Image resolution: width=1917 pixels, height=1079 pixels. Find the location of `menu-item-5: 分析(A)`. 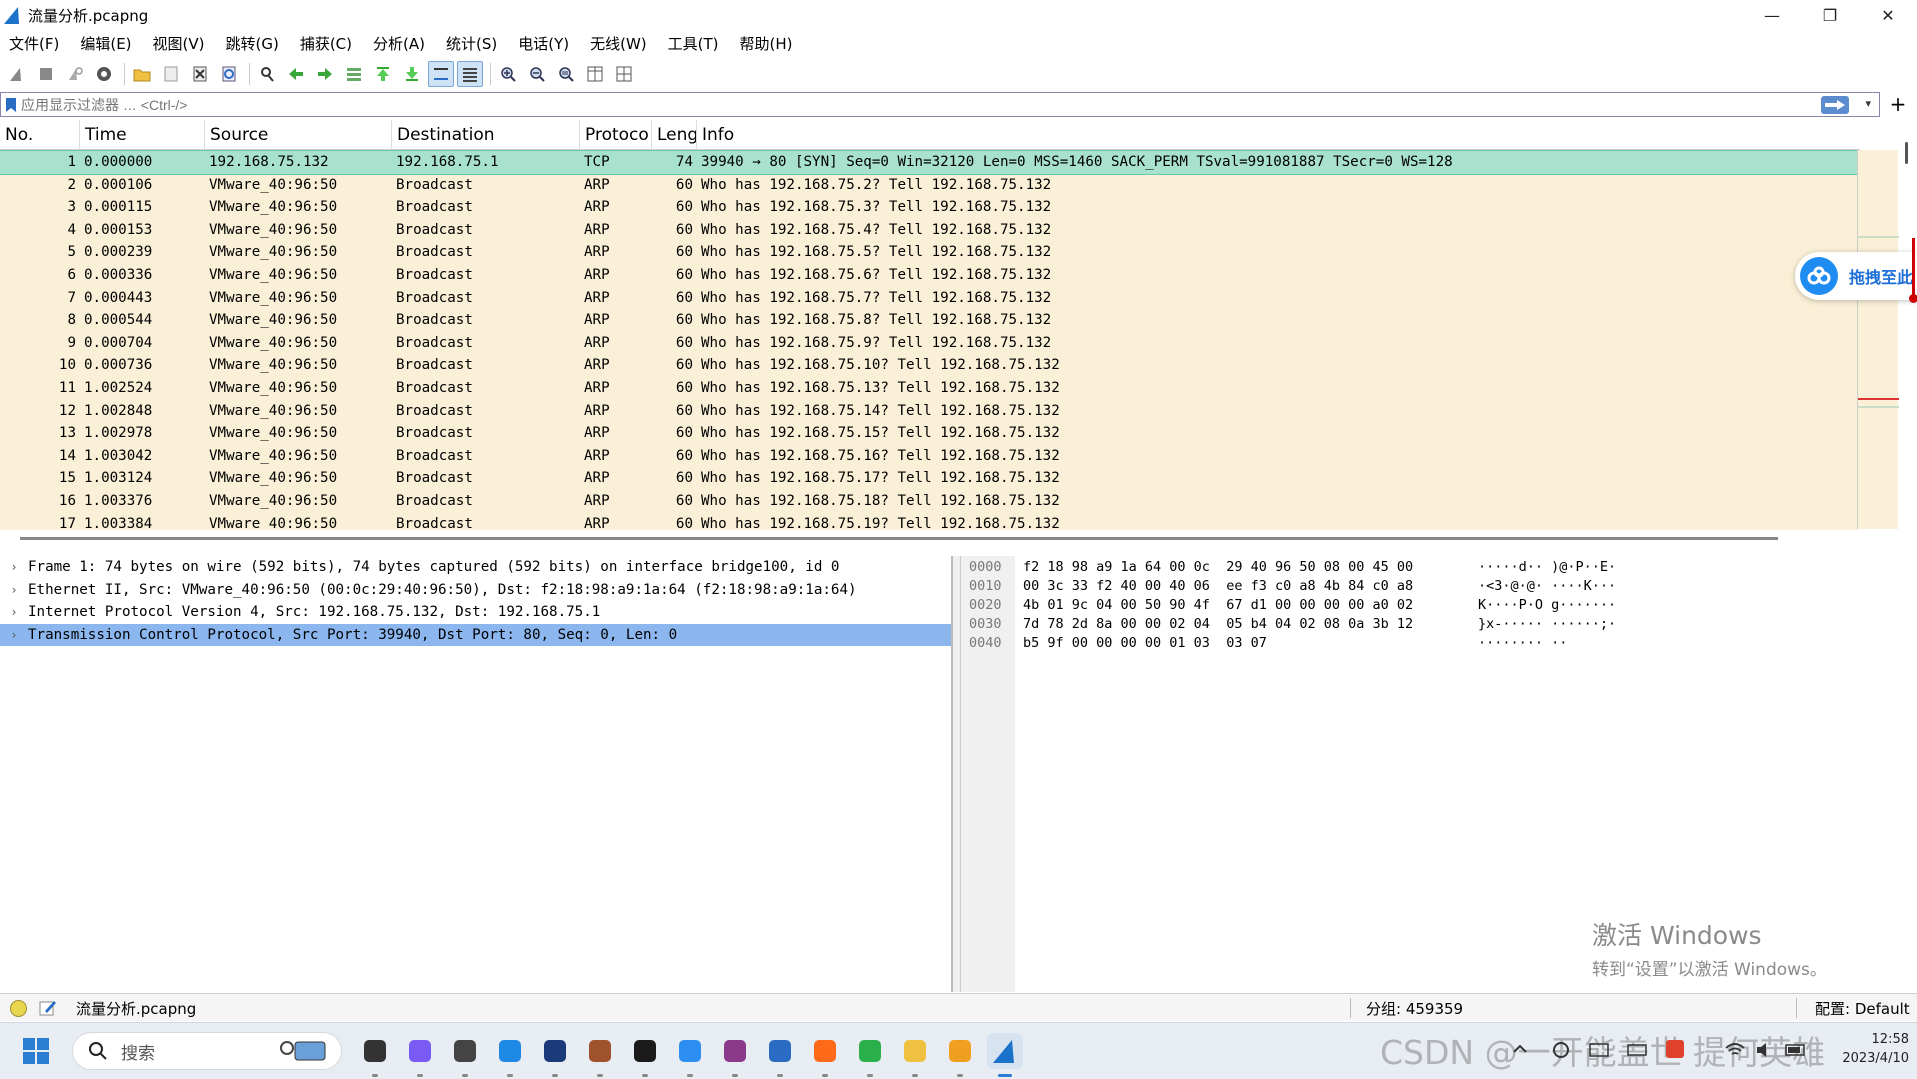

menu-item-5: 分析(A) is located at coordinates (399, 43).